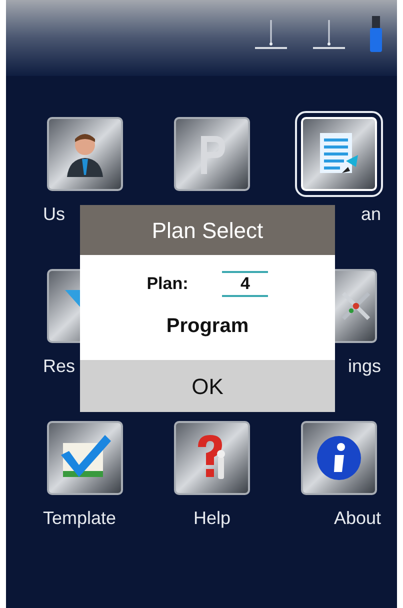 The image size is (403, 608). Describe the element at coordinates (59, 366) in the screenshot. I see `menu-label: Res` at that location.